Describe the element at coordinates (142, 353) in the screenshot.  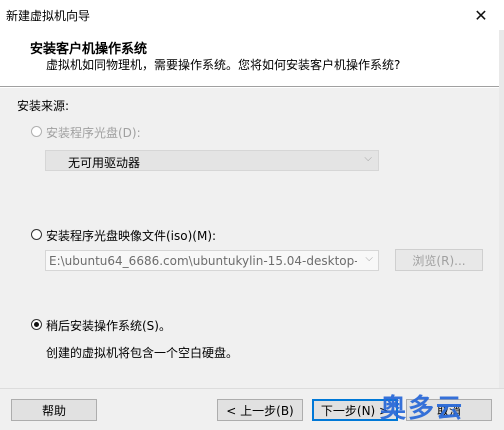
I see `install-later-description: 创建的虚拟机将包含一个空白硬盘。` at that location.